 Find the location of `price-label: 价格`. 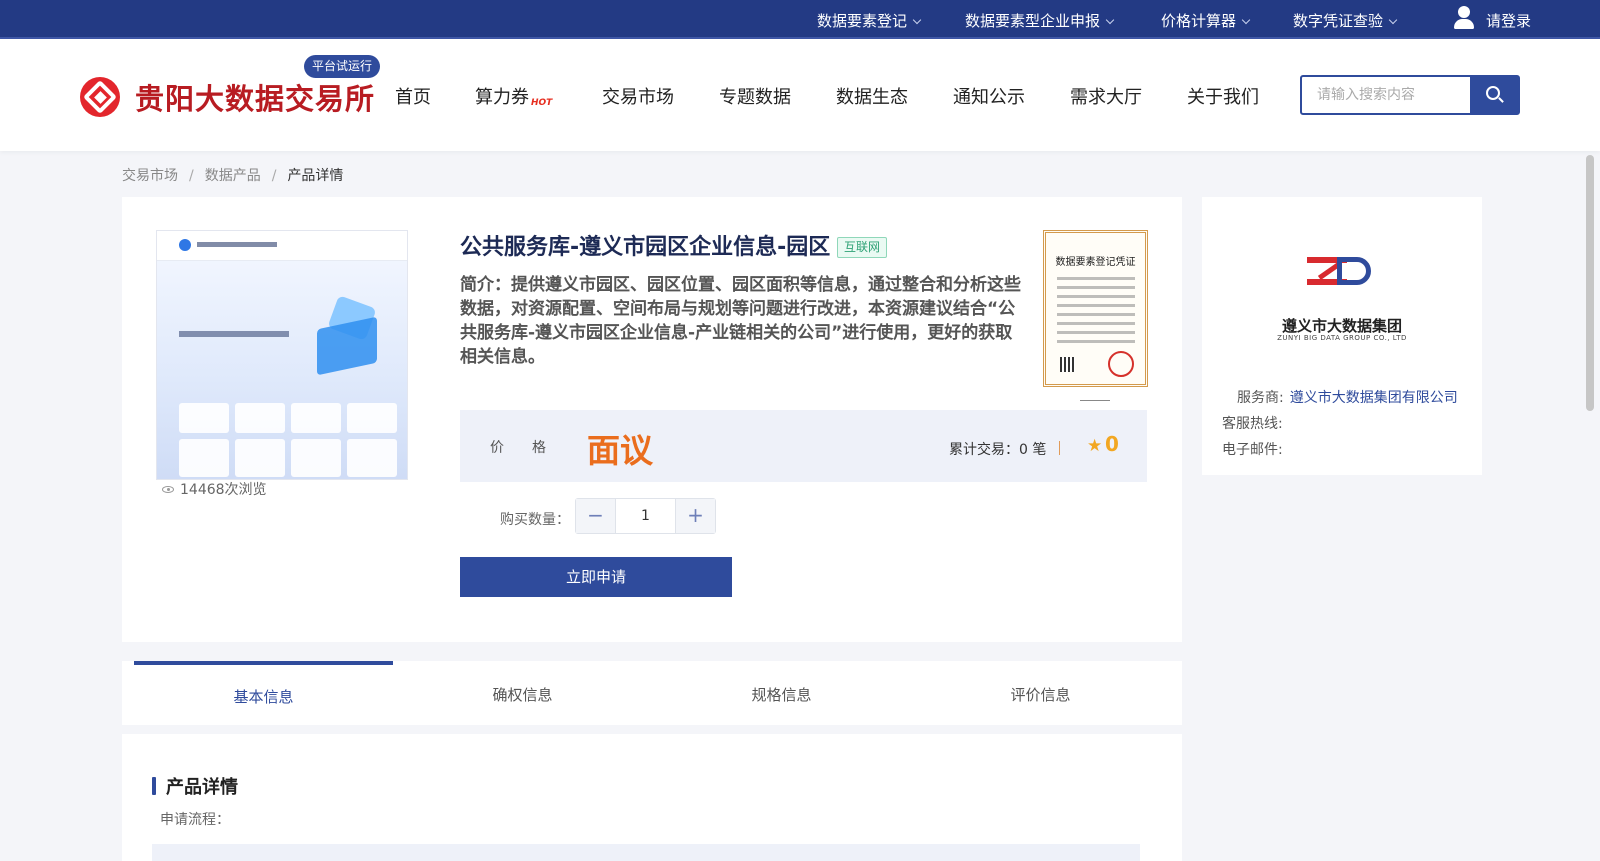

price-label: 价格 is located at coordinates (532, 448).